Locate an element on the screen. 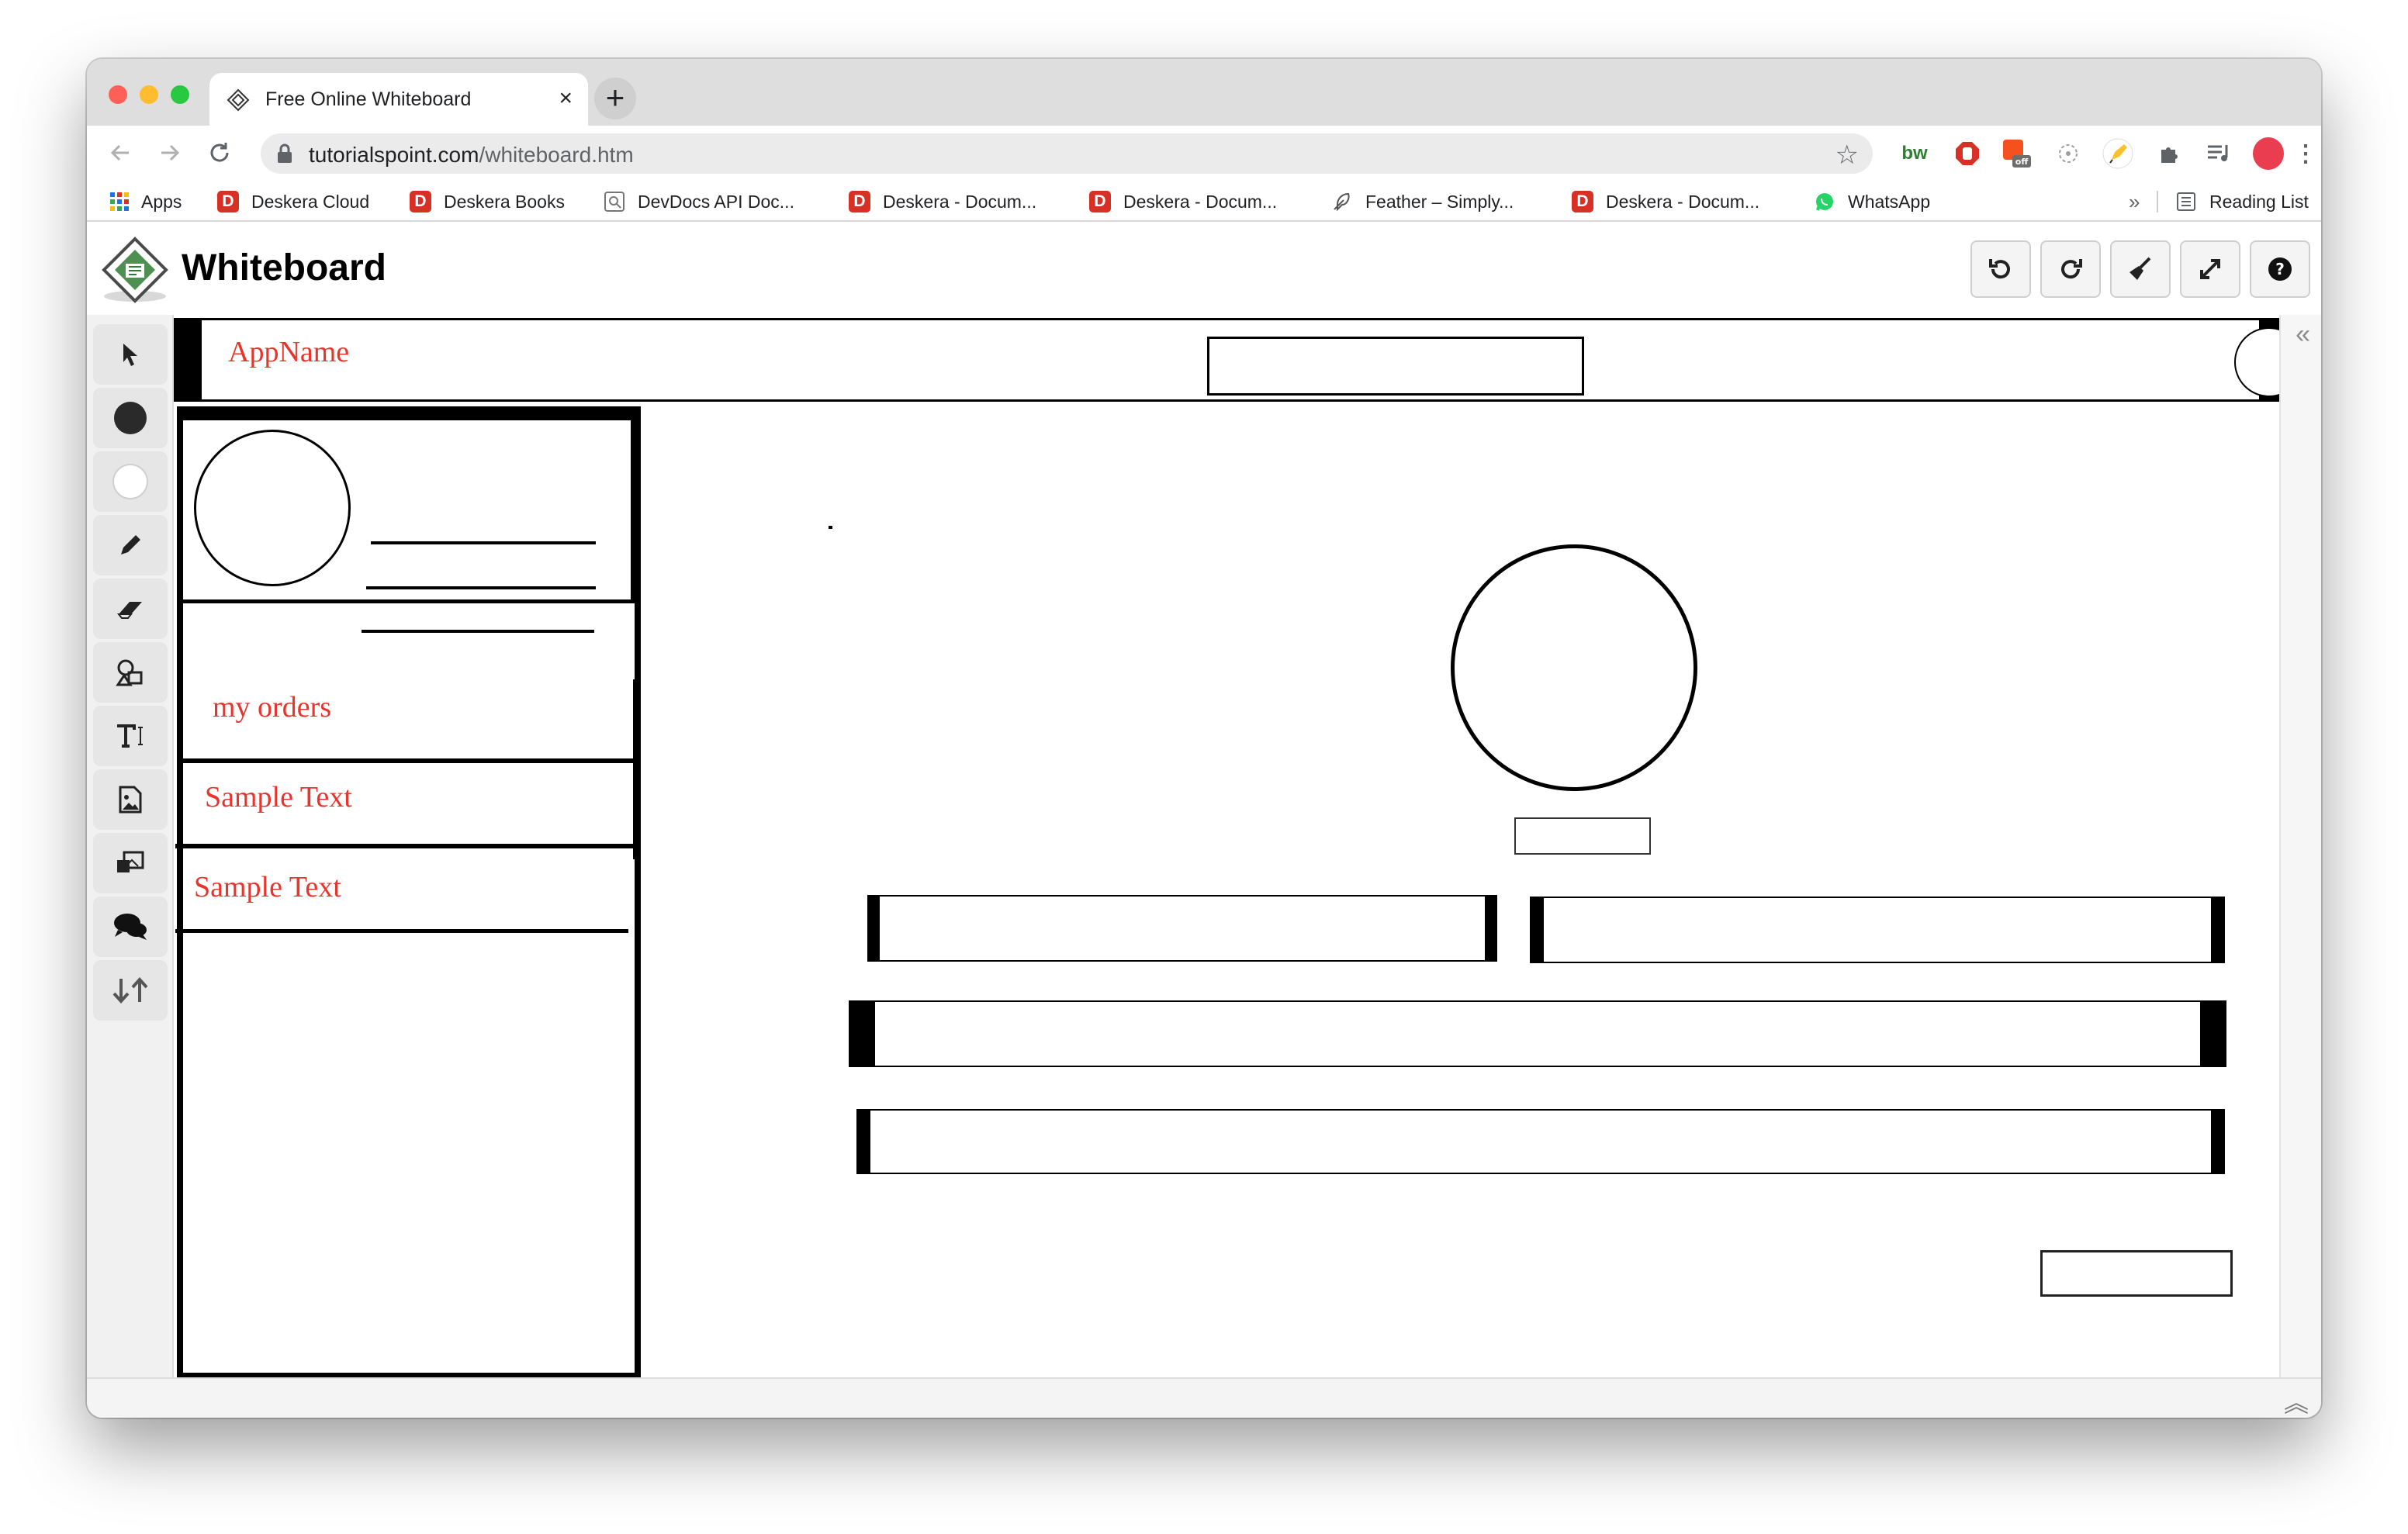 Image resolution: width=2408 pixels, height=1534 pixels. bookmark-deskera-books: D Deskera Books is located at coordinates (488, 201).